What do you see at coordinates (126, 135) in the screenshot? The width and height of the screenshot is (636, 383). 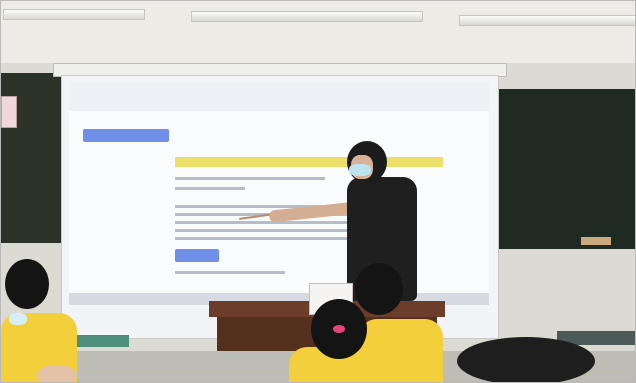 I see `projected-header-button` at bounding box center [126, 135].